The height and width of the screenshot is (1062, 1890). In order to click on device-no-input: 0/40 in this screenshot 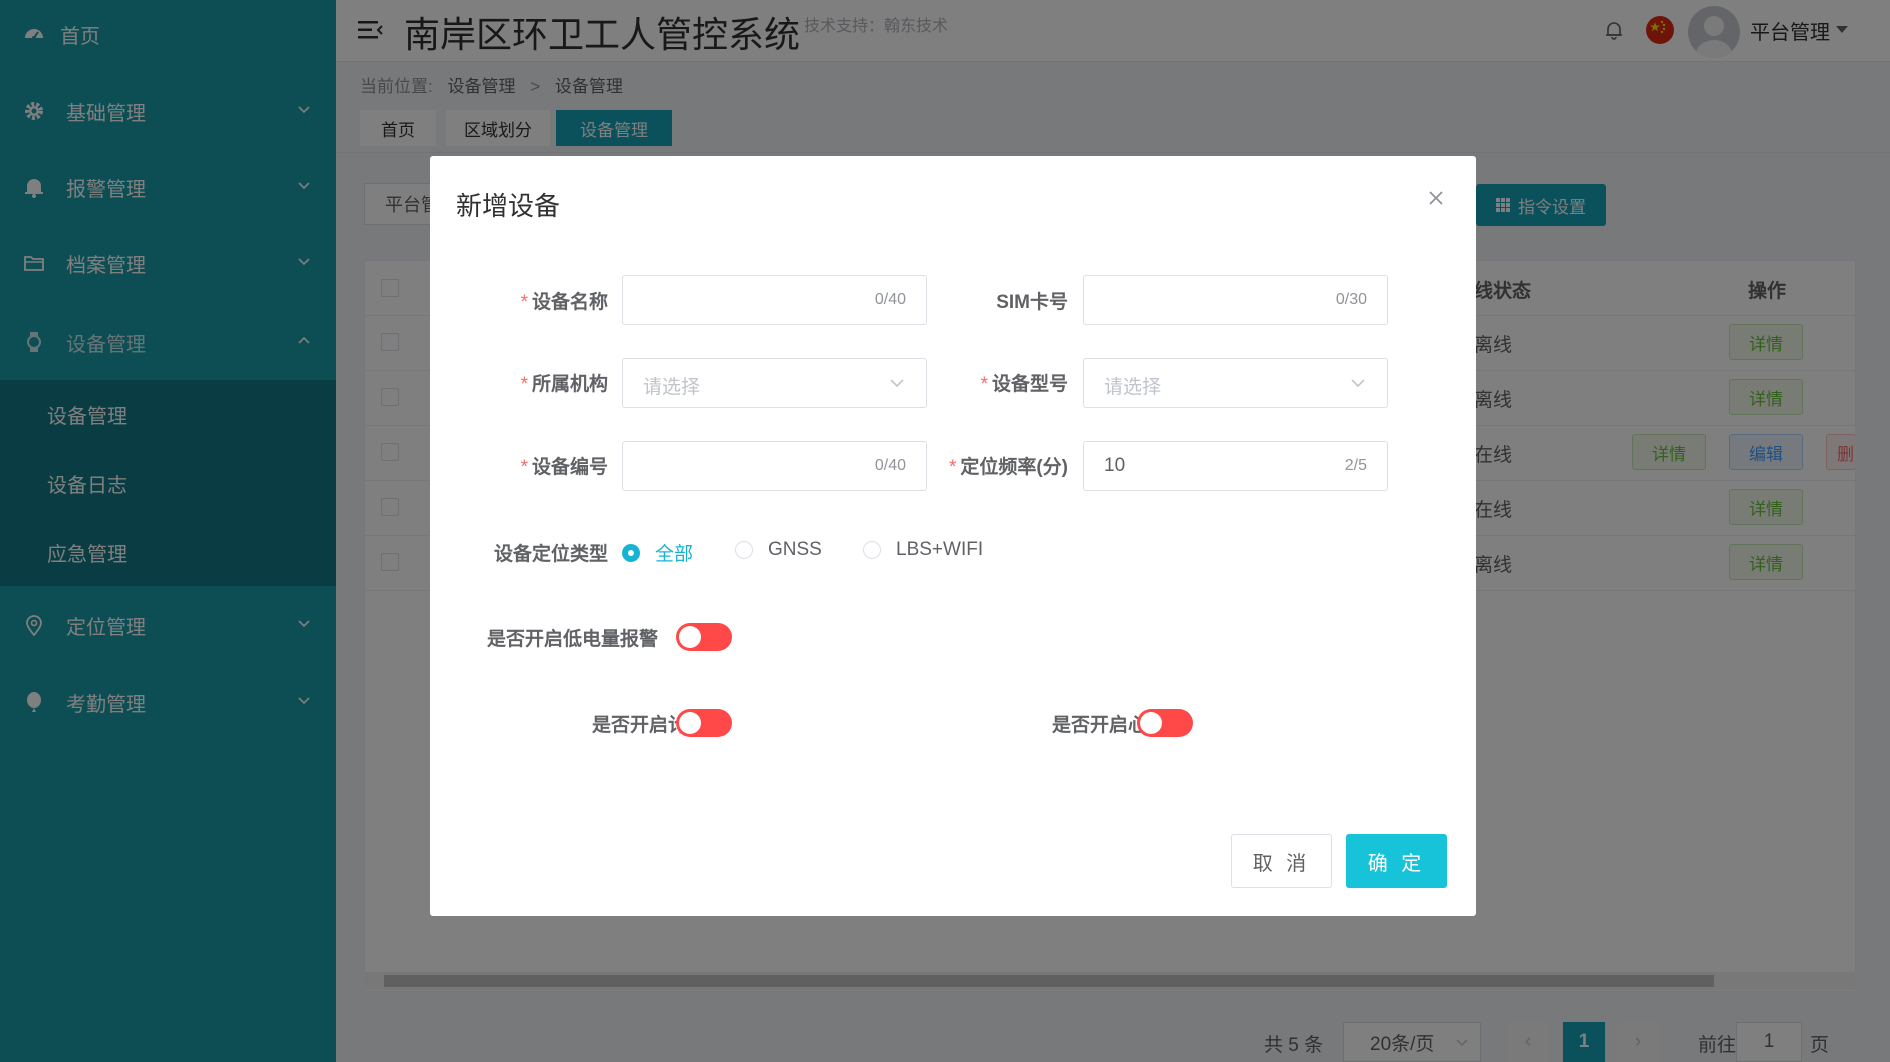, I will do `click(774, 466)`.